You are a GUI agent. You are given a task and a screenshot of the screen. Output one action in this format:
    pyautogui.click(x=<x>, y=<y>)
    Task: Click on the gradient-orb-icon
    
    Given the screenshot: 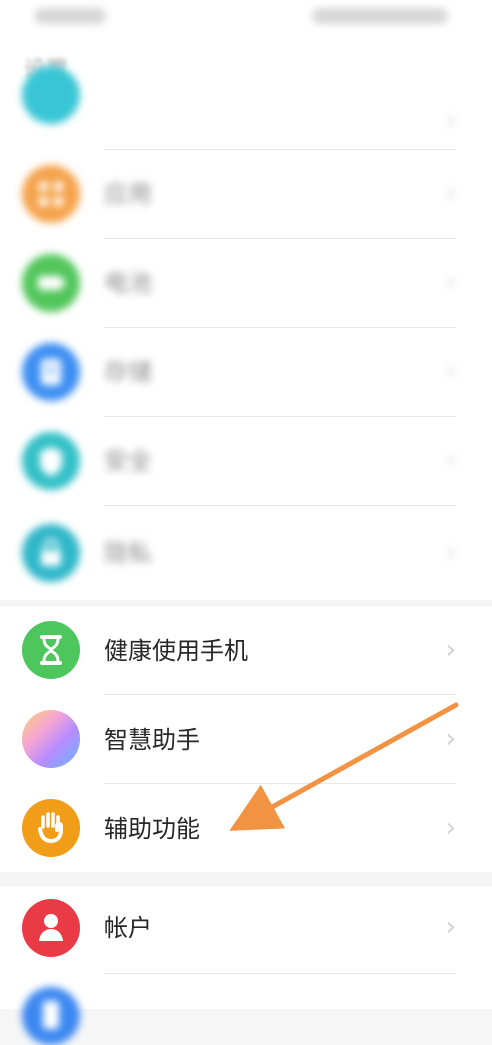 What is the action you would take?
    pyautogui.click(x=51, y=739)
    